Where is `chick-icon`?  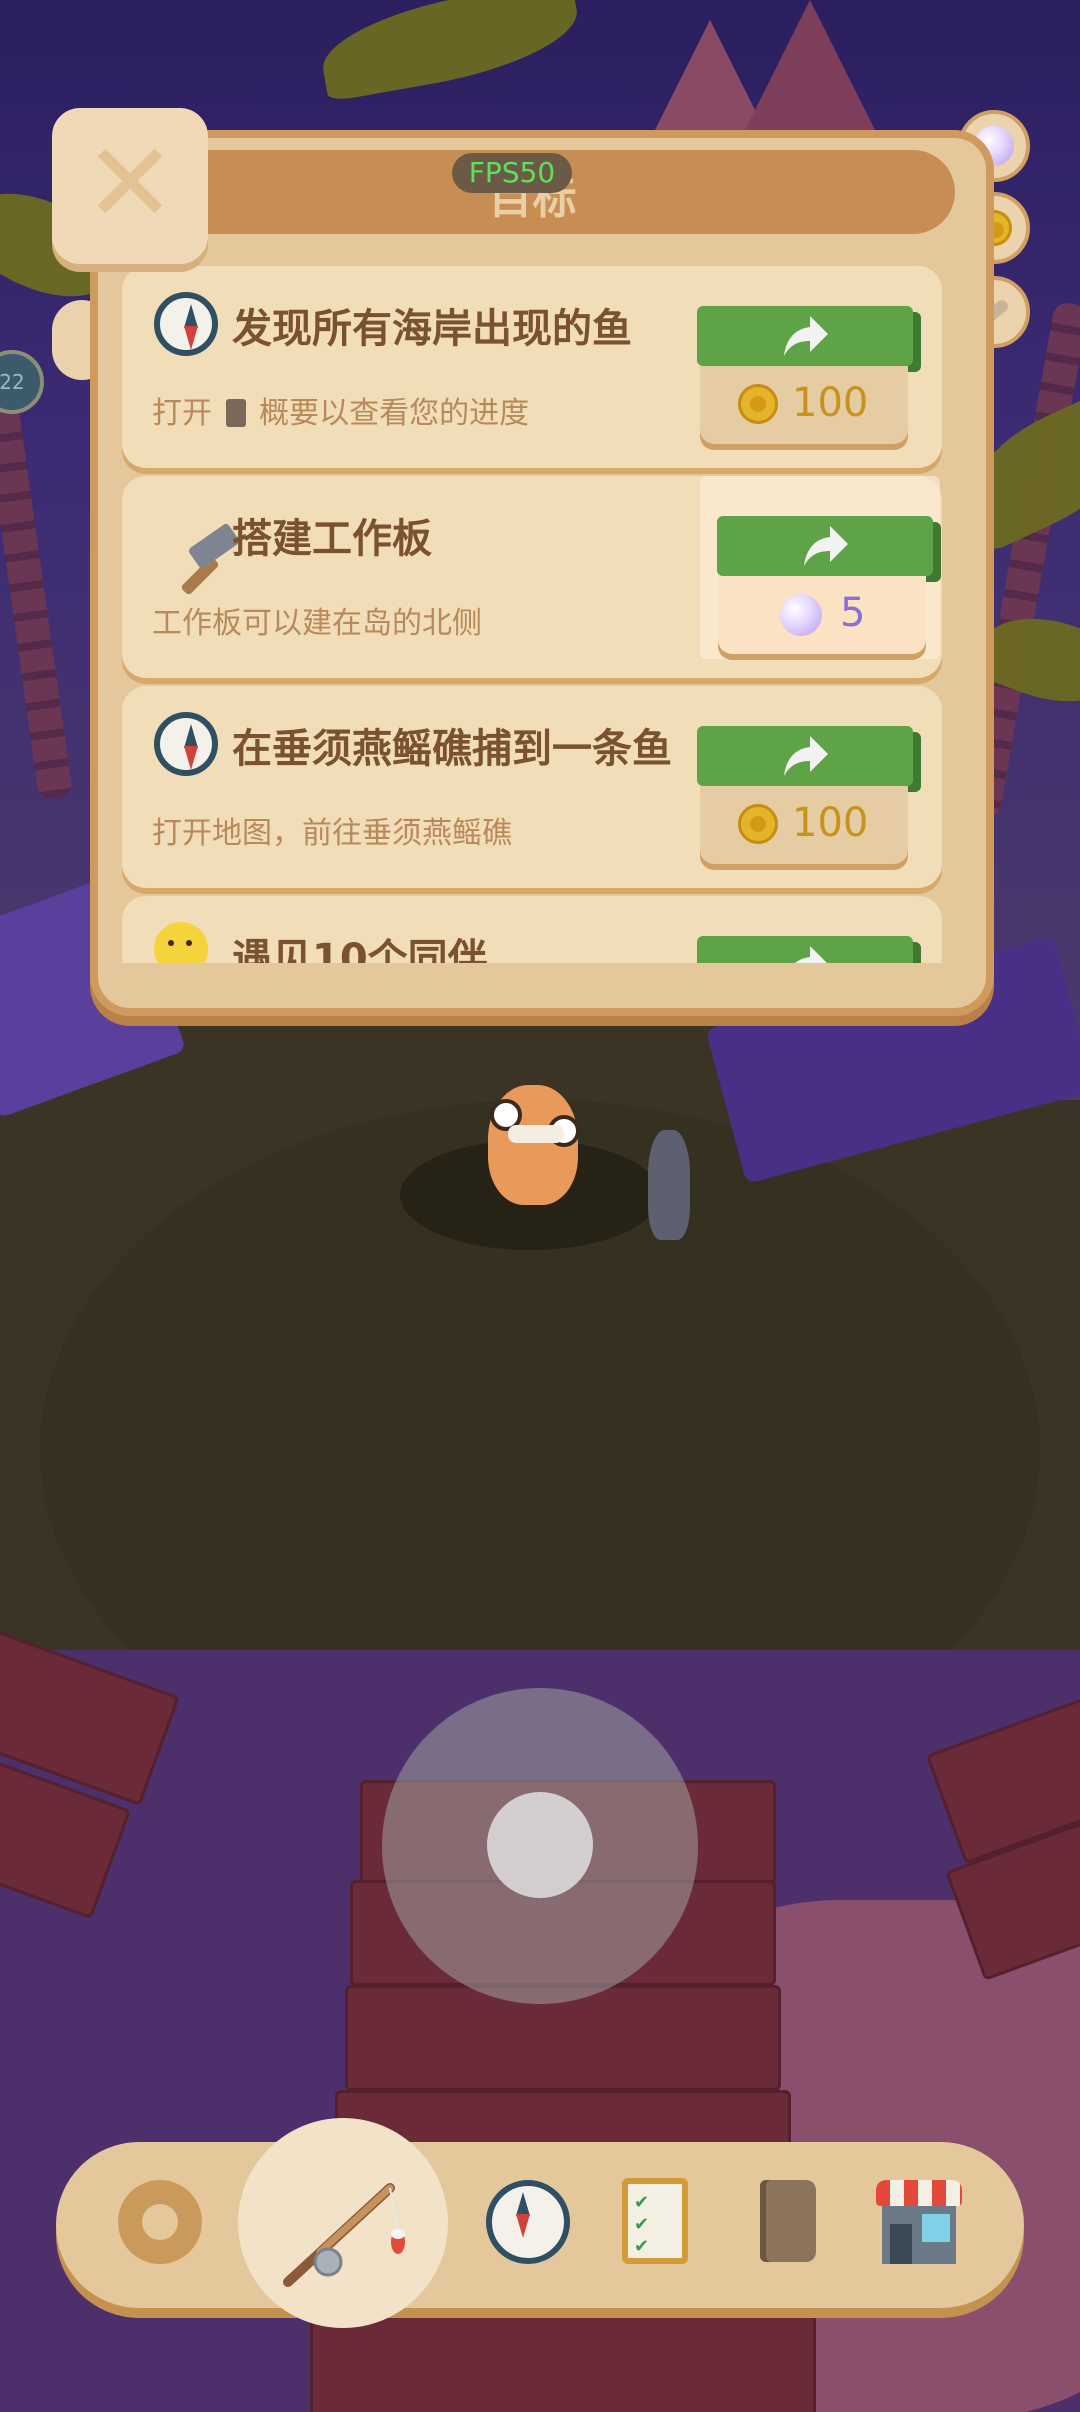 chick-icon is located at coordinates (181, 942).